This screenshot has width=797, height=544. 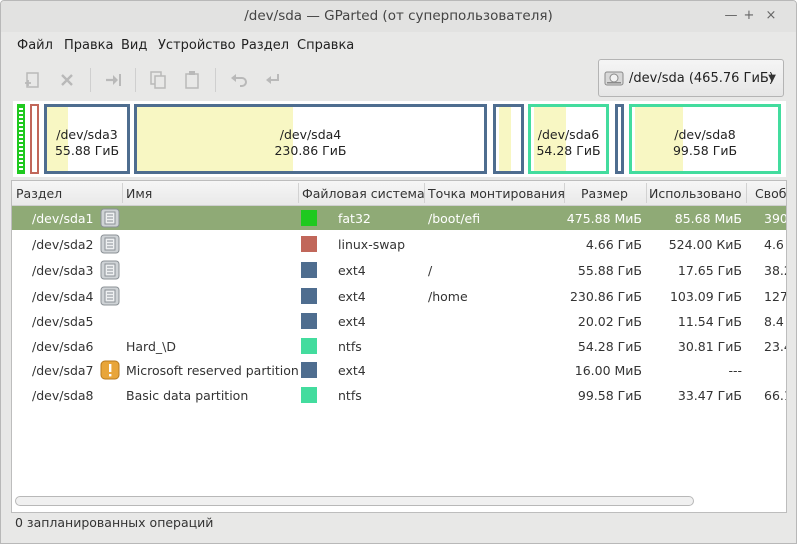 What do you see at coordinates (709, 321) in the screenshot?
I see `used-space: 11.54 ГиБ` at bounding box center [709, 321].